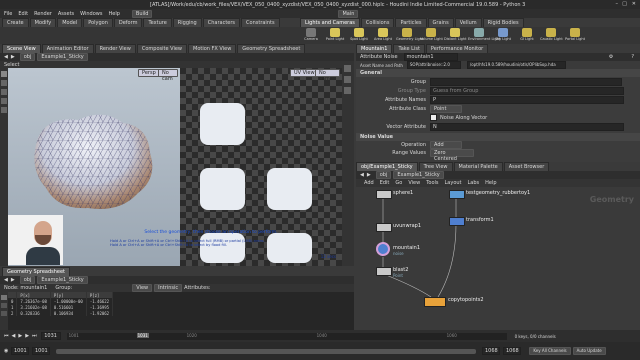 The height and width of the screenshot is (360, 640). What do you see at coordinates (41, 351) in the screenshot?
I see `range-start2-field: 1001` at bounding box center [41, 351].